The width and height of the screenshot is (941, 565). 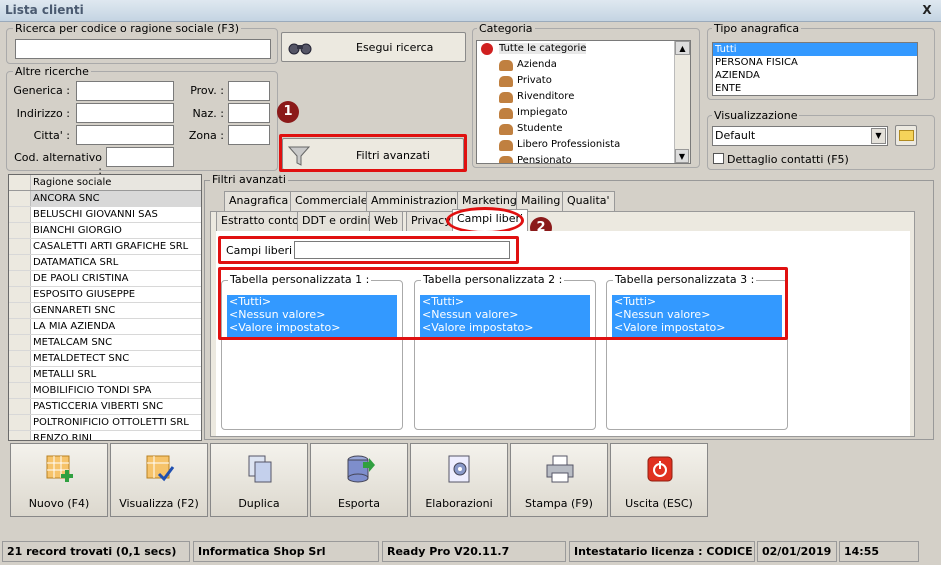 What do you see at coordinates (259, 480) in the screenshot?
I see `duplica-button: Duplica` at bounding box center [259, 480].